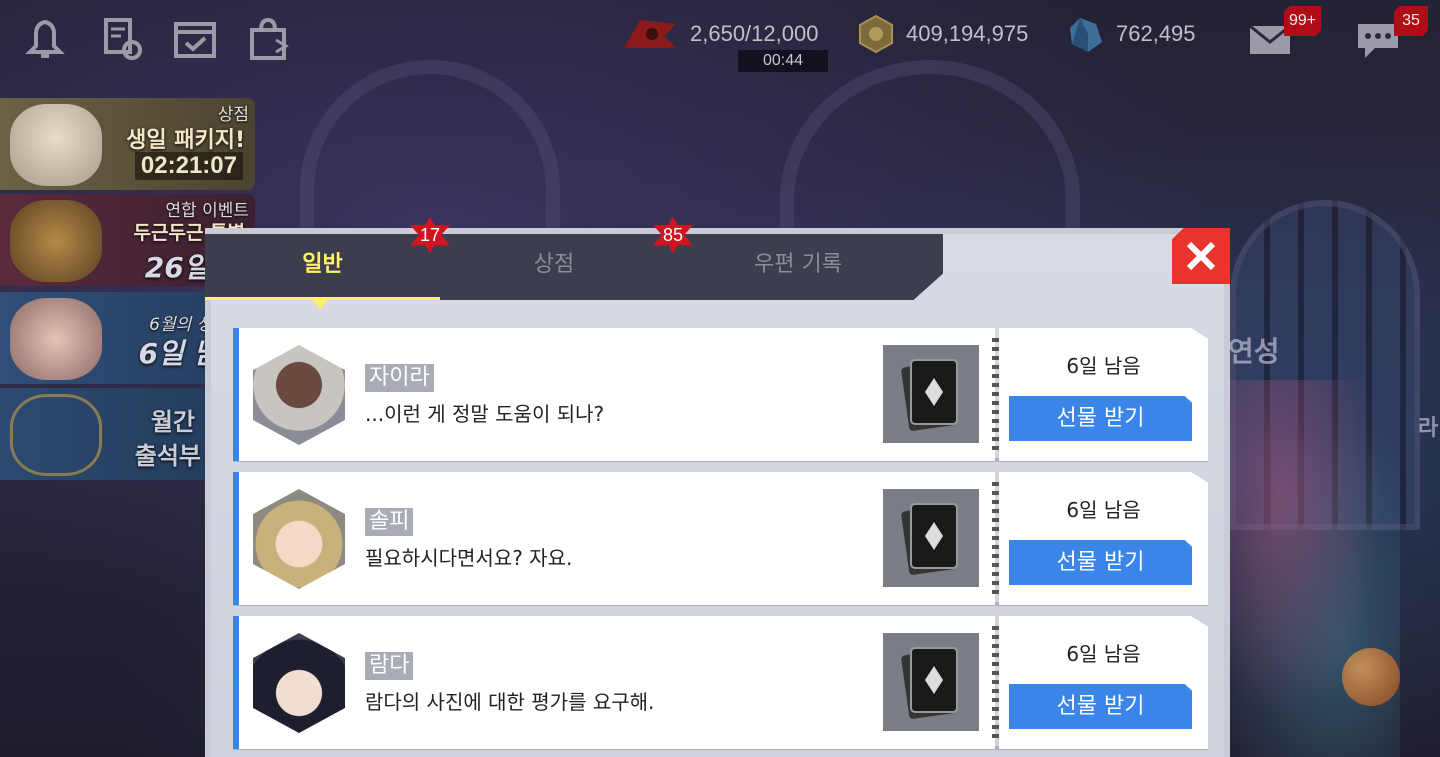 This screenshot has height=757, width=1440. Describe the element at coordinates (167, 456) in the screenshot. I see `event-subtitle: 출석부` at that location.